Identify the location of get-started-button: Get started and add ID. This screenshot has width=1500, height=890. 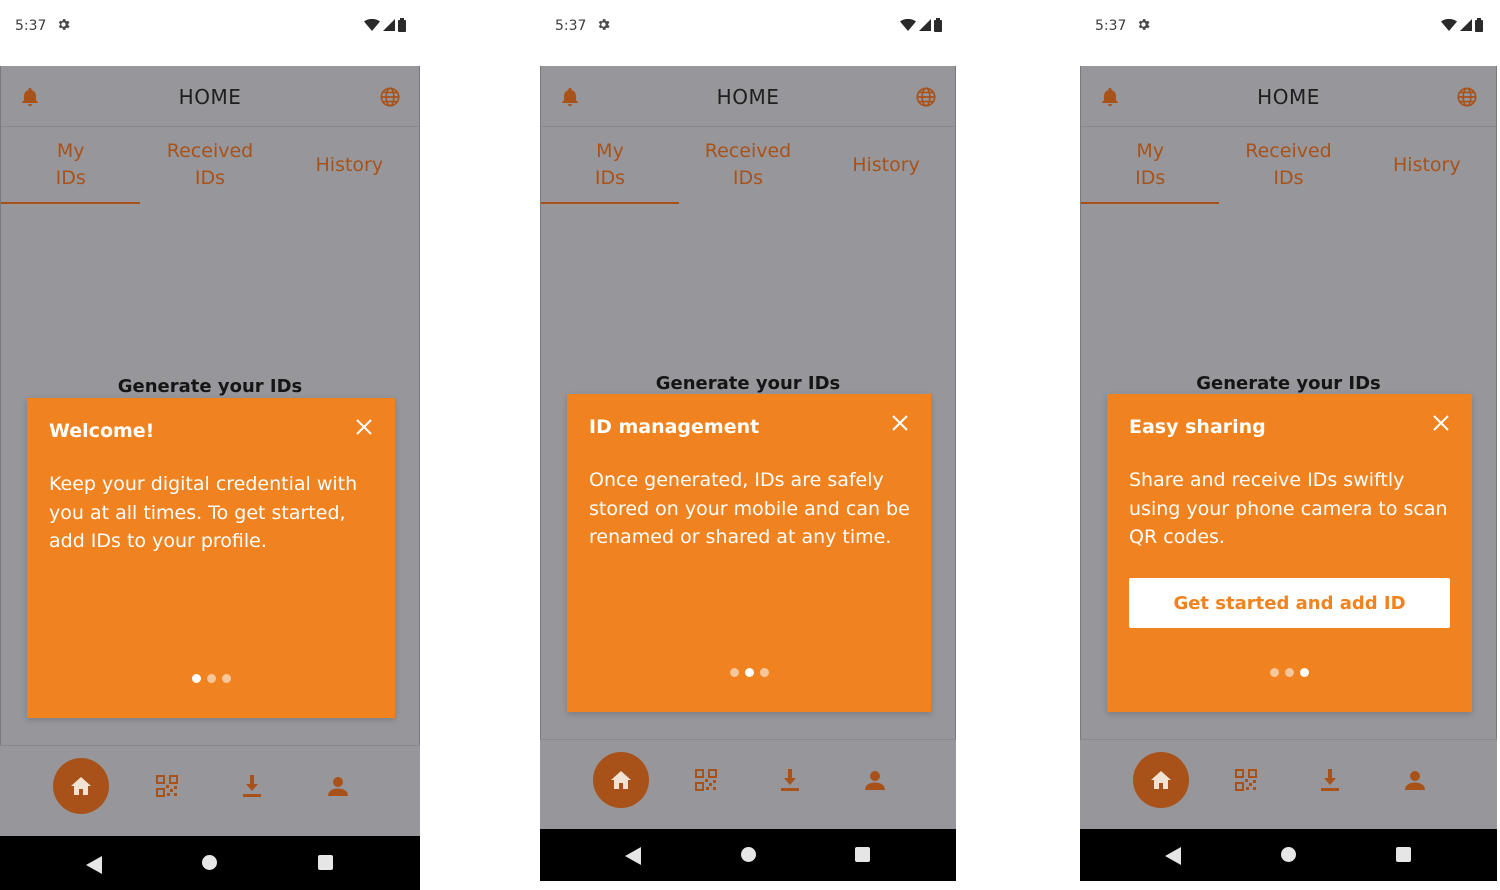
(1289, 603).